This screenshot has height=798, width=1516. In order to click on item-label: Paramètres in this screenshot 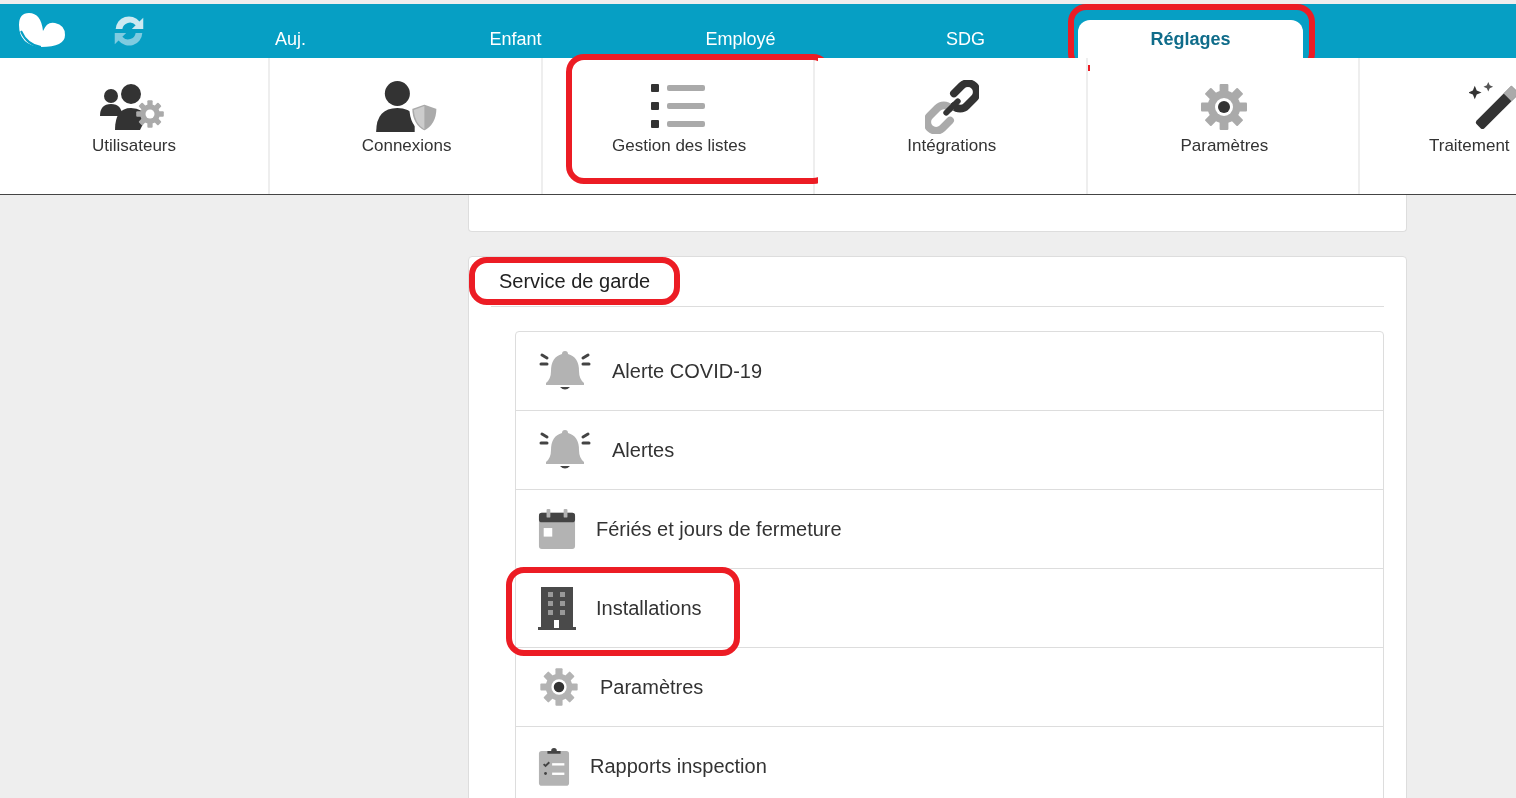, I will do `click(652, 687)`.